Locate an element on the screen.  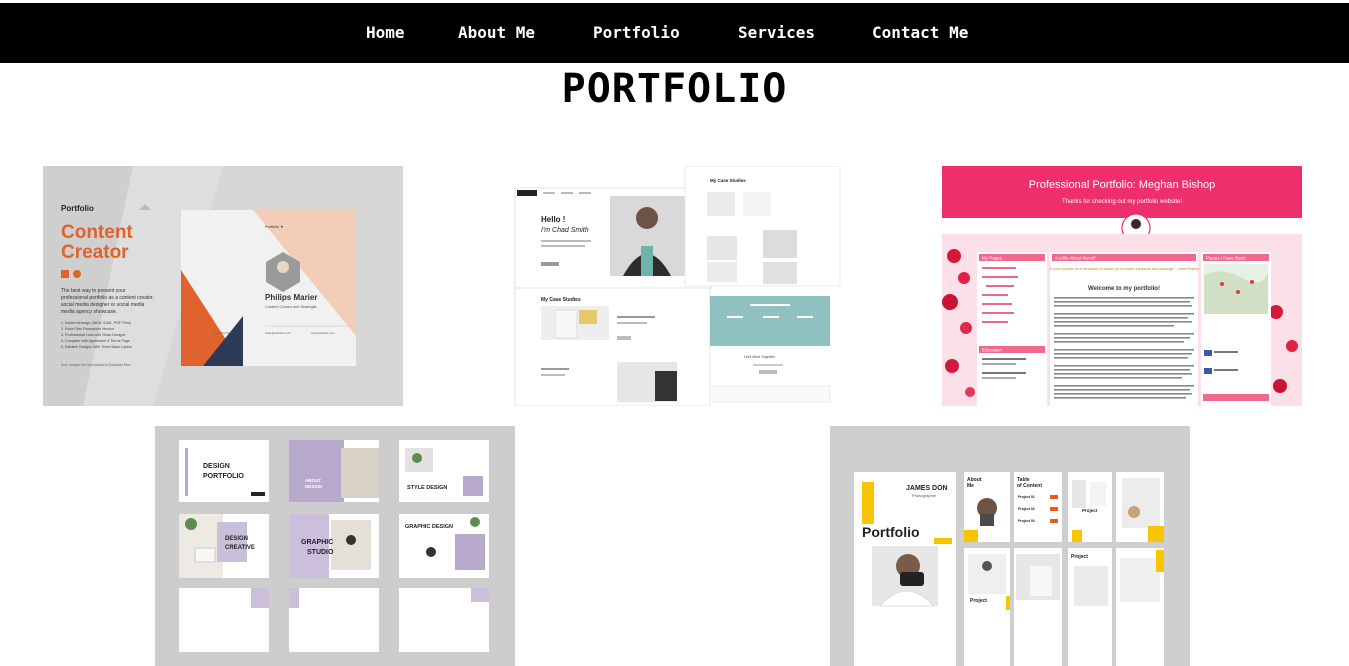
case-studies-page-left is located at coordinates (612, 346).